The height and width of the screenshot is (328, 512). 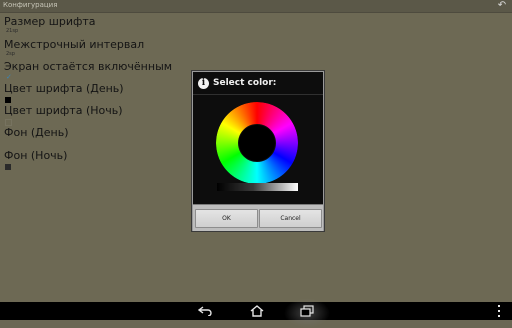 I want to click on pref-line-spacing-label: Межстрочный интервал, so click(x=74, y=44).